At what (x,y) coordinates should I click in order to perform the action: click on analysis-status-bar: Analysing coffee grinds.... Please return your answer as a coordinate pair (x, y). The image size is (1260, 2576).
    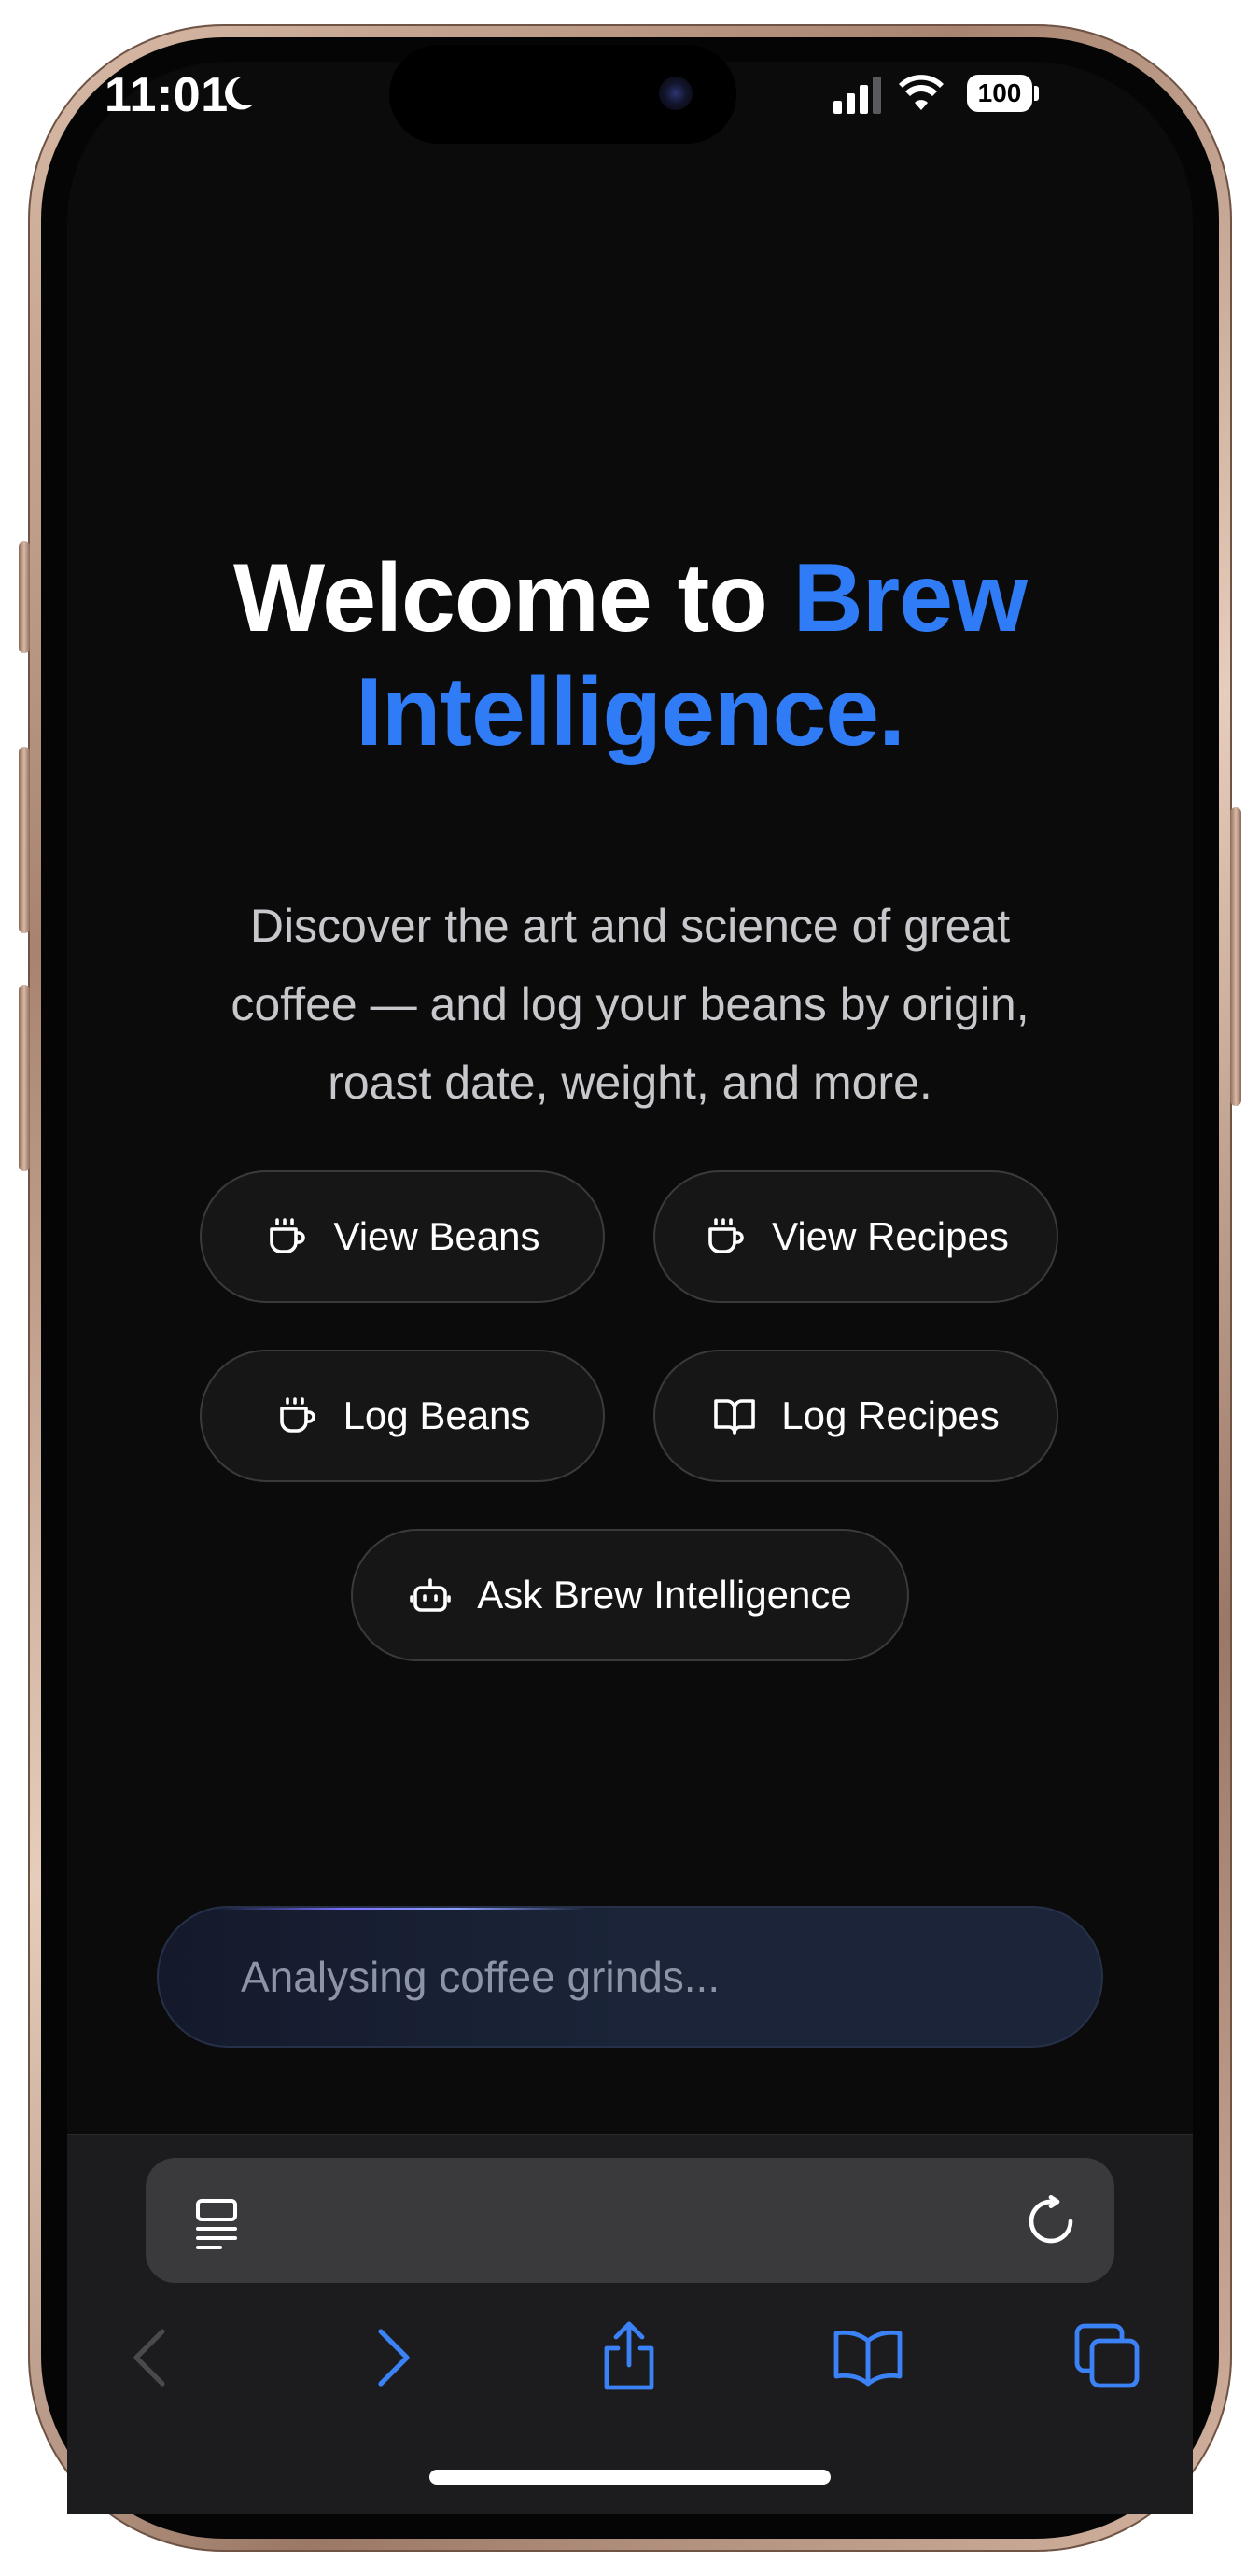
    Looking at the image, I should click on (630, 1977).